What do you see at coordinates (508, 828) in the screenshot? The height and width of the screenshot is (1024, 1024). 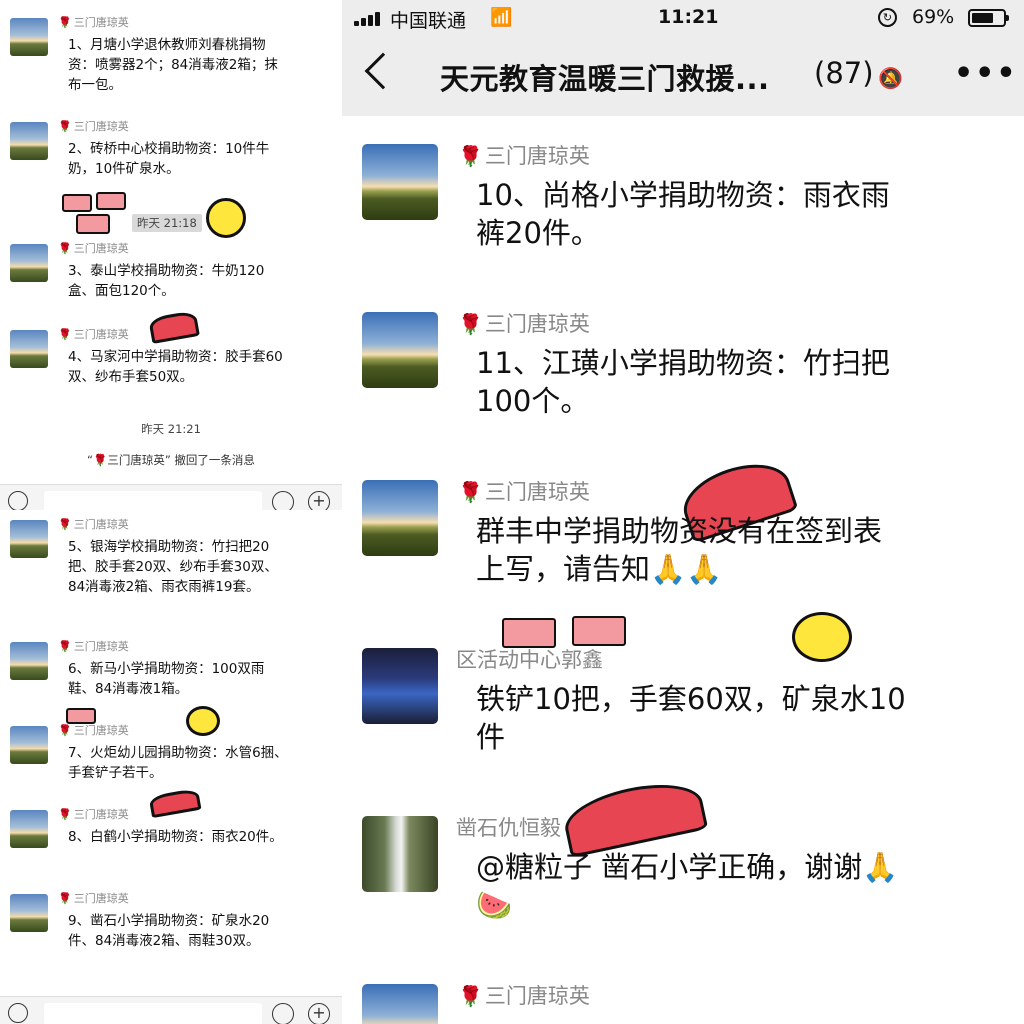 I see `sender-name: 凿石仇恒毅` at bounding box center [508, 828].